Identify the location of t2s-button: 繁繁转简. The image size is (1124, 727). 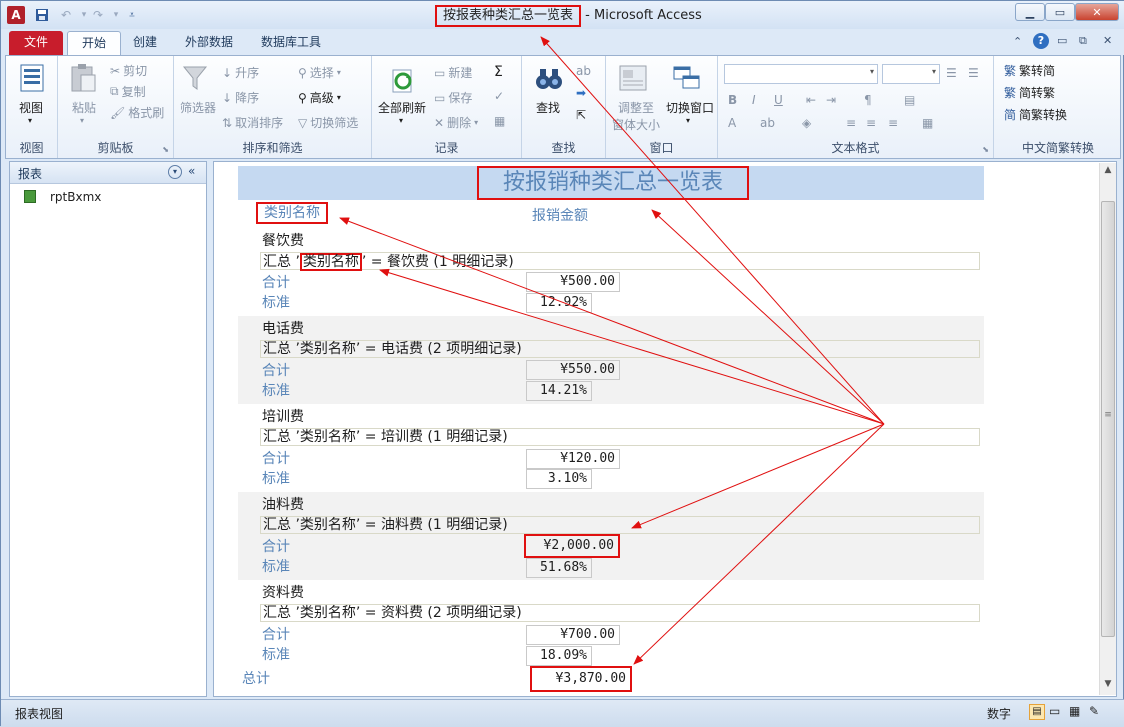
(1029, 70).